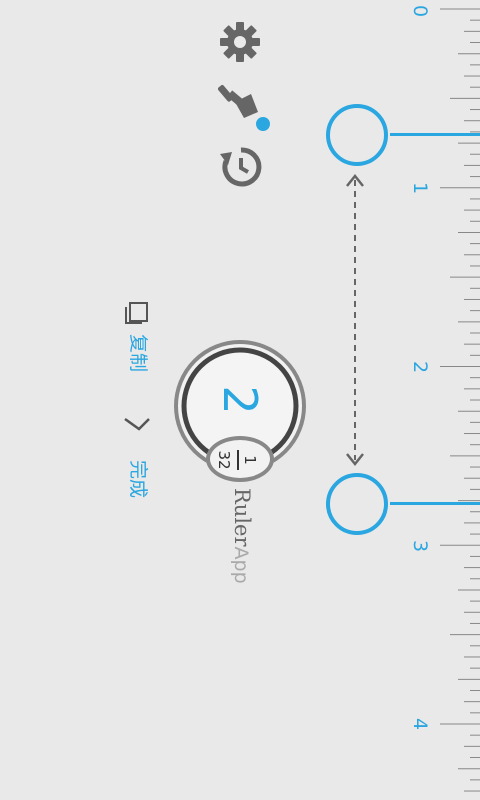 This screenshot has width=480, height=800. Describe the element at coordinates (241, 166) in the screenshot. I see `reset-icon` at that location.